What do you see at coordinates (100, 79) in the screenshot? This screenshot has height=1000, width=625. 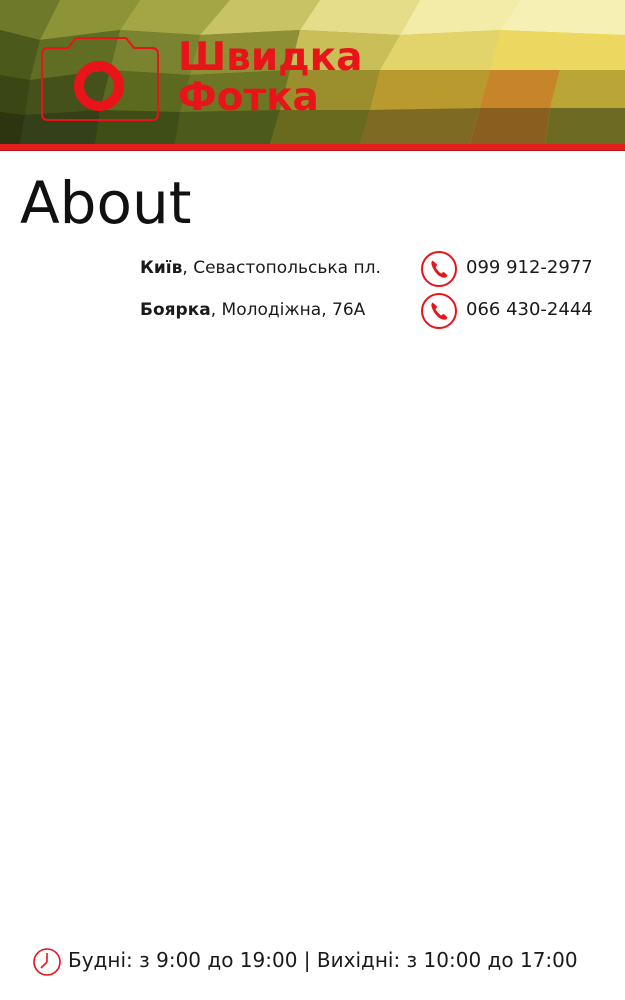 I see `camera-icon` at bounding box center [100, 79].